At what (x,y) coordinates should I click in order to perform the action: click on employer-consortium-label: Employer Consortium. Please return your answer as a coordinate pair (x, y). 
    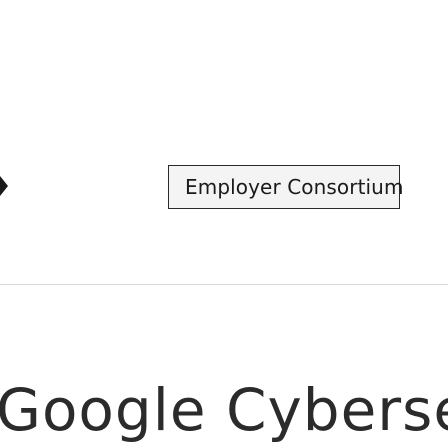
    Looking at the image, I should click on (294, 187).